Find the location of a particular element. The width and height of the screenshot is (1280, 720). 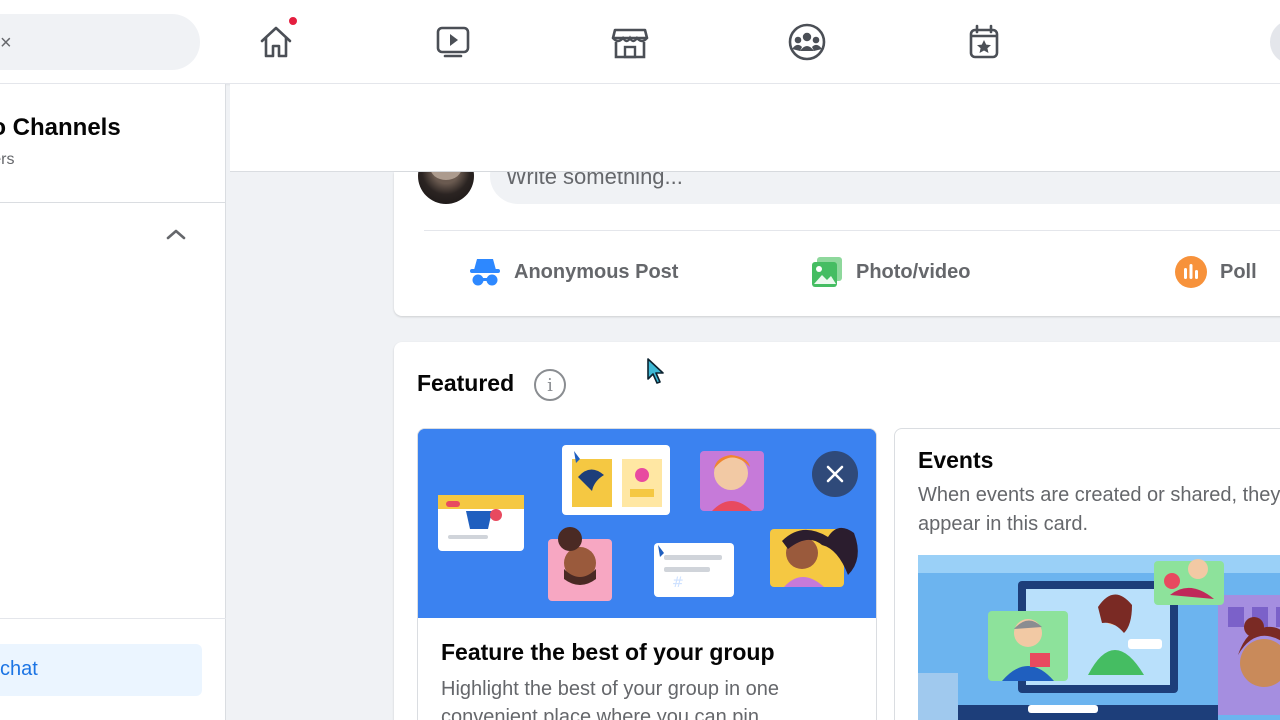

nav-home-tab is located at coordinates (276, 40).